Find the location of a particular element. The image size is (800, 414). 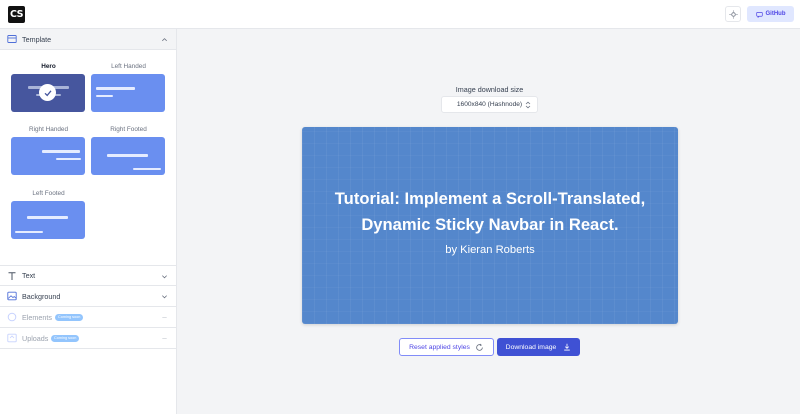

background-section-label: Background is located at coordinates (41, 296).